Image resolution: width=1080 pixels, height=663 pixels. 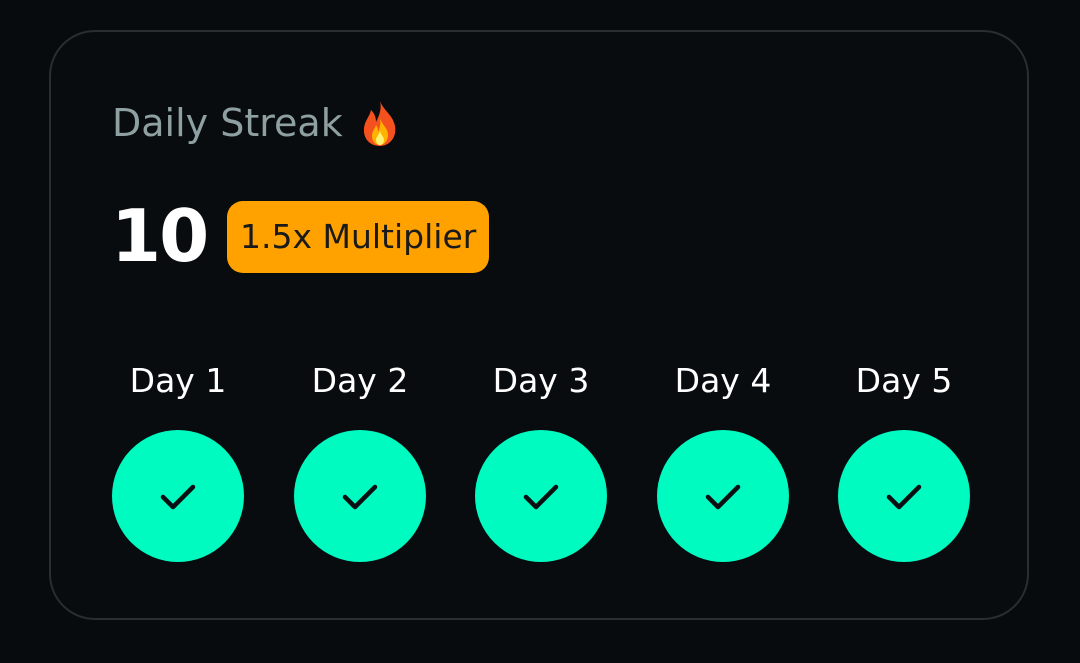 What do you see at coordinates (227, 123) in the screenshot?
I see `streak-title-text: Daily Streak` at bounding box center [227, 123].